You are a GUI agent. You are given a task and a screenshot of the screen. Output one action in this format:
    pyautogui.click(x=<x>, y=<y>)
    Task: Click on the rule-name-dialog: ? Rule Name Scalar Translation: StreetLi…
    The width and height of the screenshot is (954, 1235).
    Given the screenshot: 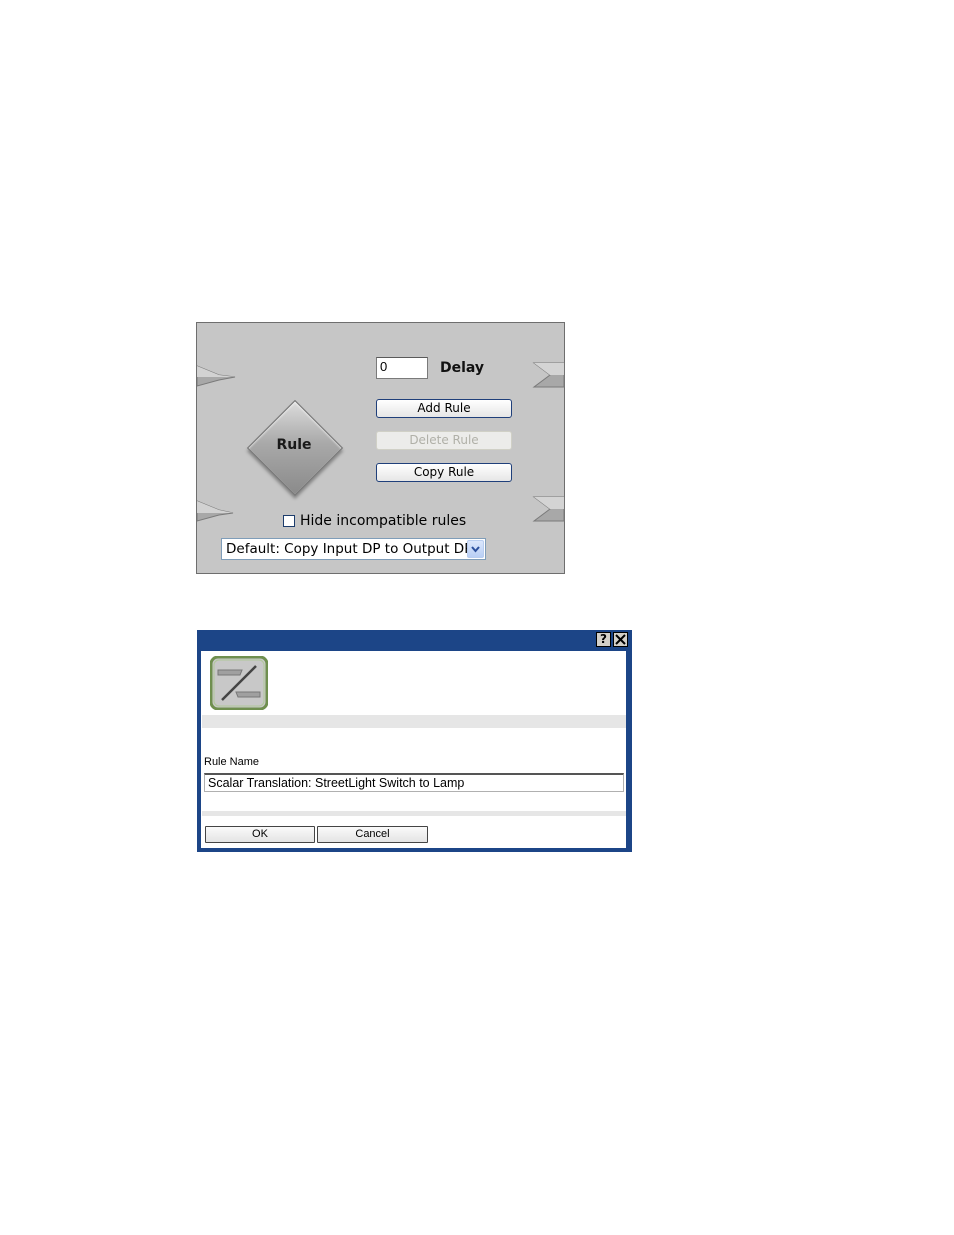 What is the action you would take?
    pyautogui.click(x=414, y=741)
    